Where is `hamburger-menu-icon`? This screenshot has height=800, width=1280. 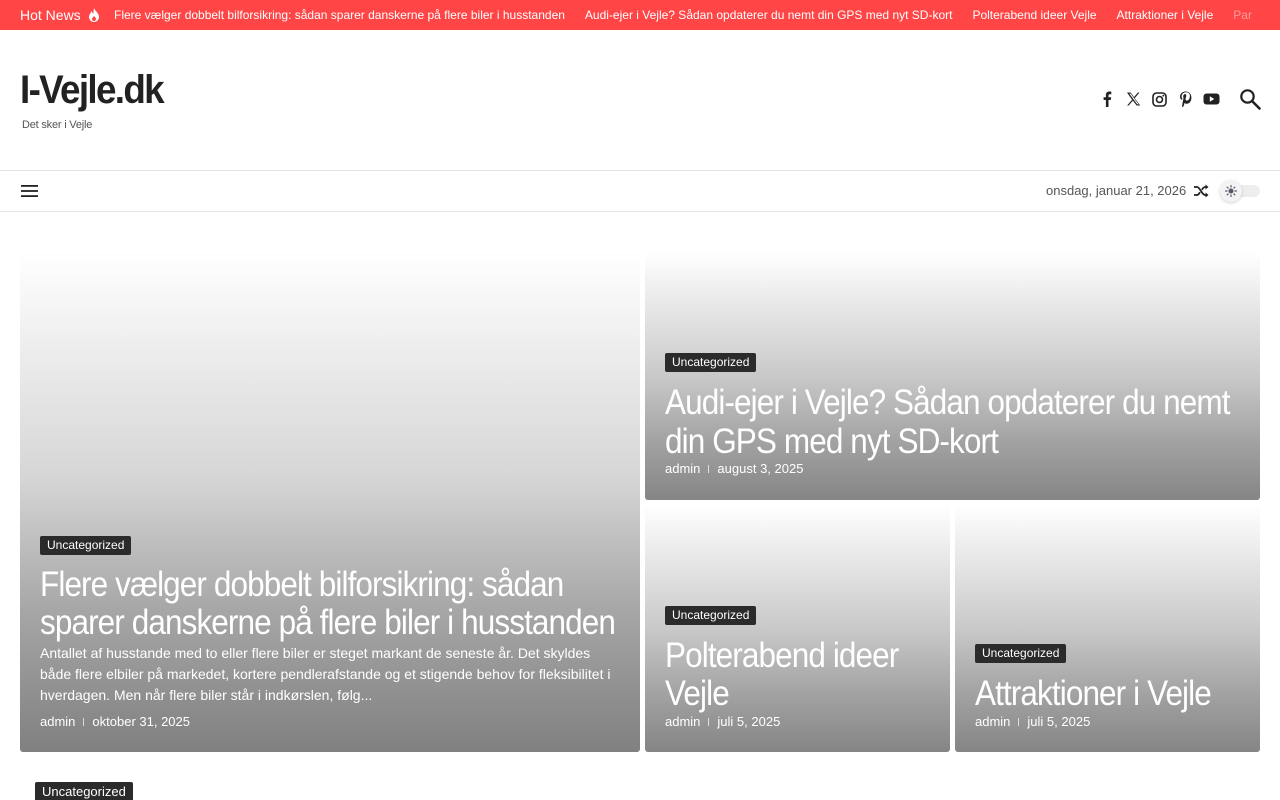
hamburger-menu-icon is located at coordinates (30, 191).